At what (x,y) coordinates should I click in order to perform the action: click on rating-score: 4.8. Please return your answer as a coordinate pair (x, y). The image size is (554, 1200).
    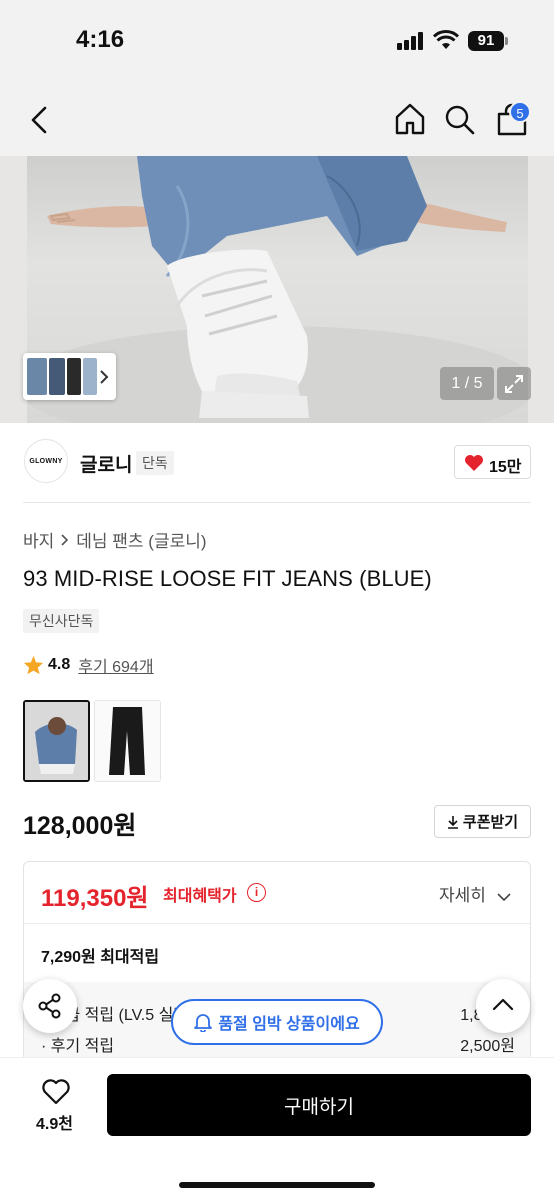
    Looking at the image, I should click on (59, 664).